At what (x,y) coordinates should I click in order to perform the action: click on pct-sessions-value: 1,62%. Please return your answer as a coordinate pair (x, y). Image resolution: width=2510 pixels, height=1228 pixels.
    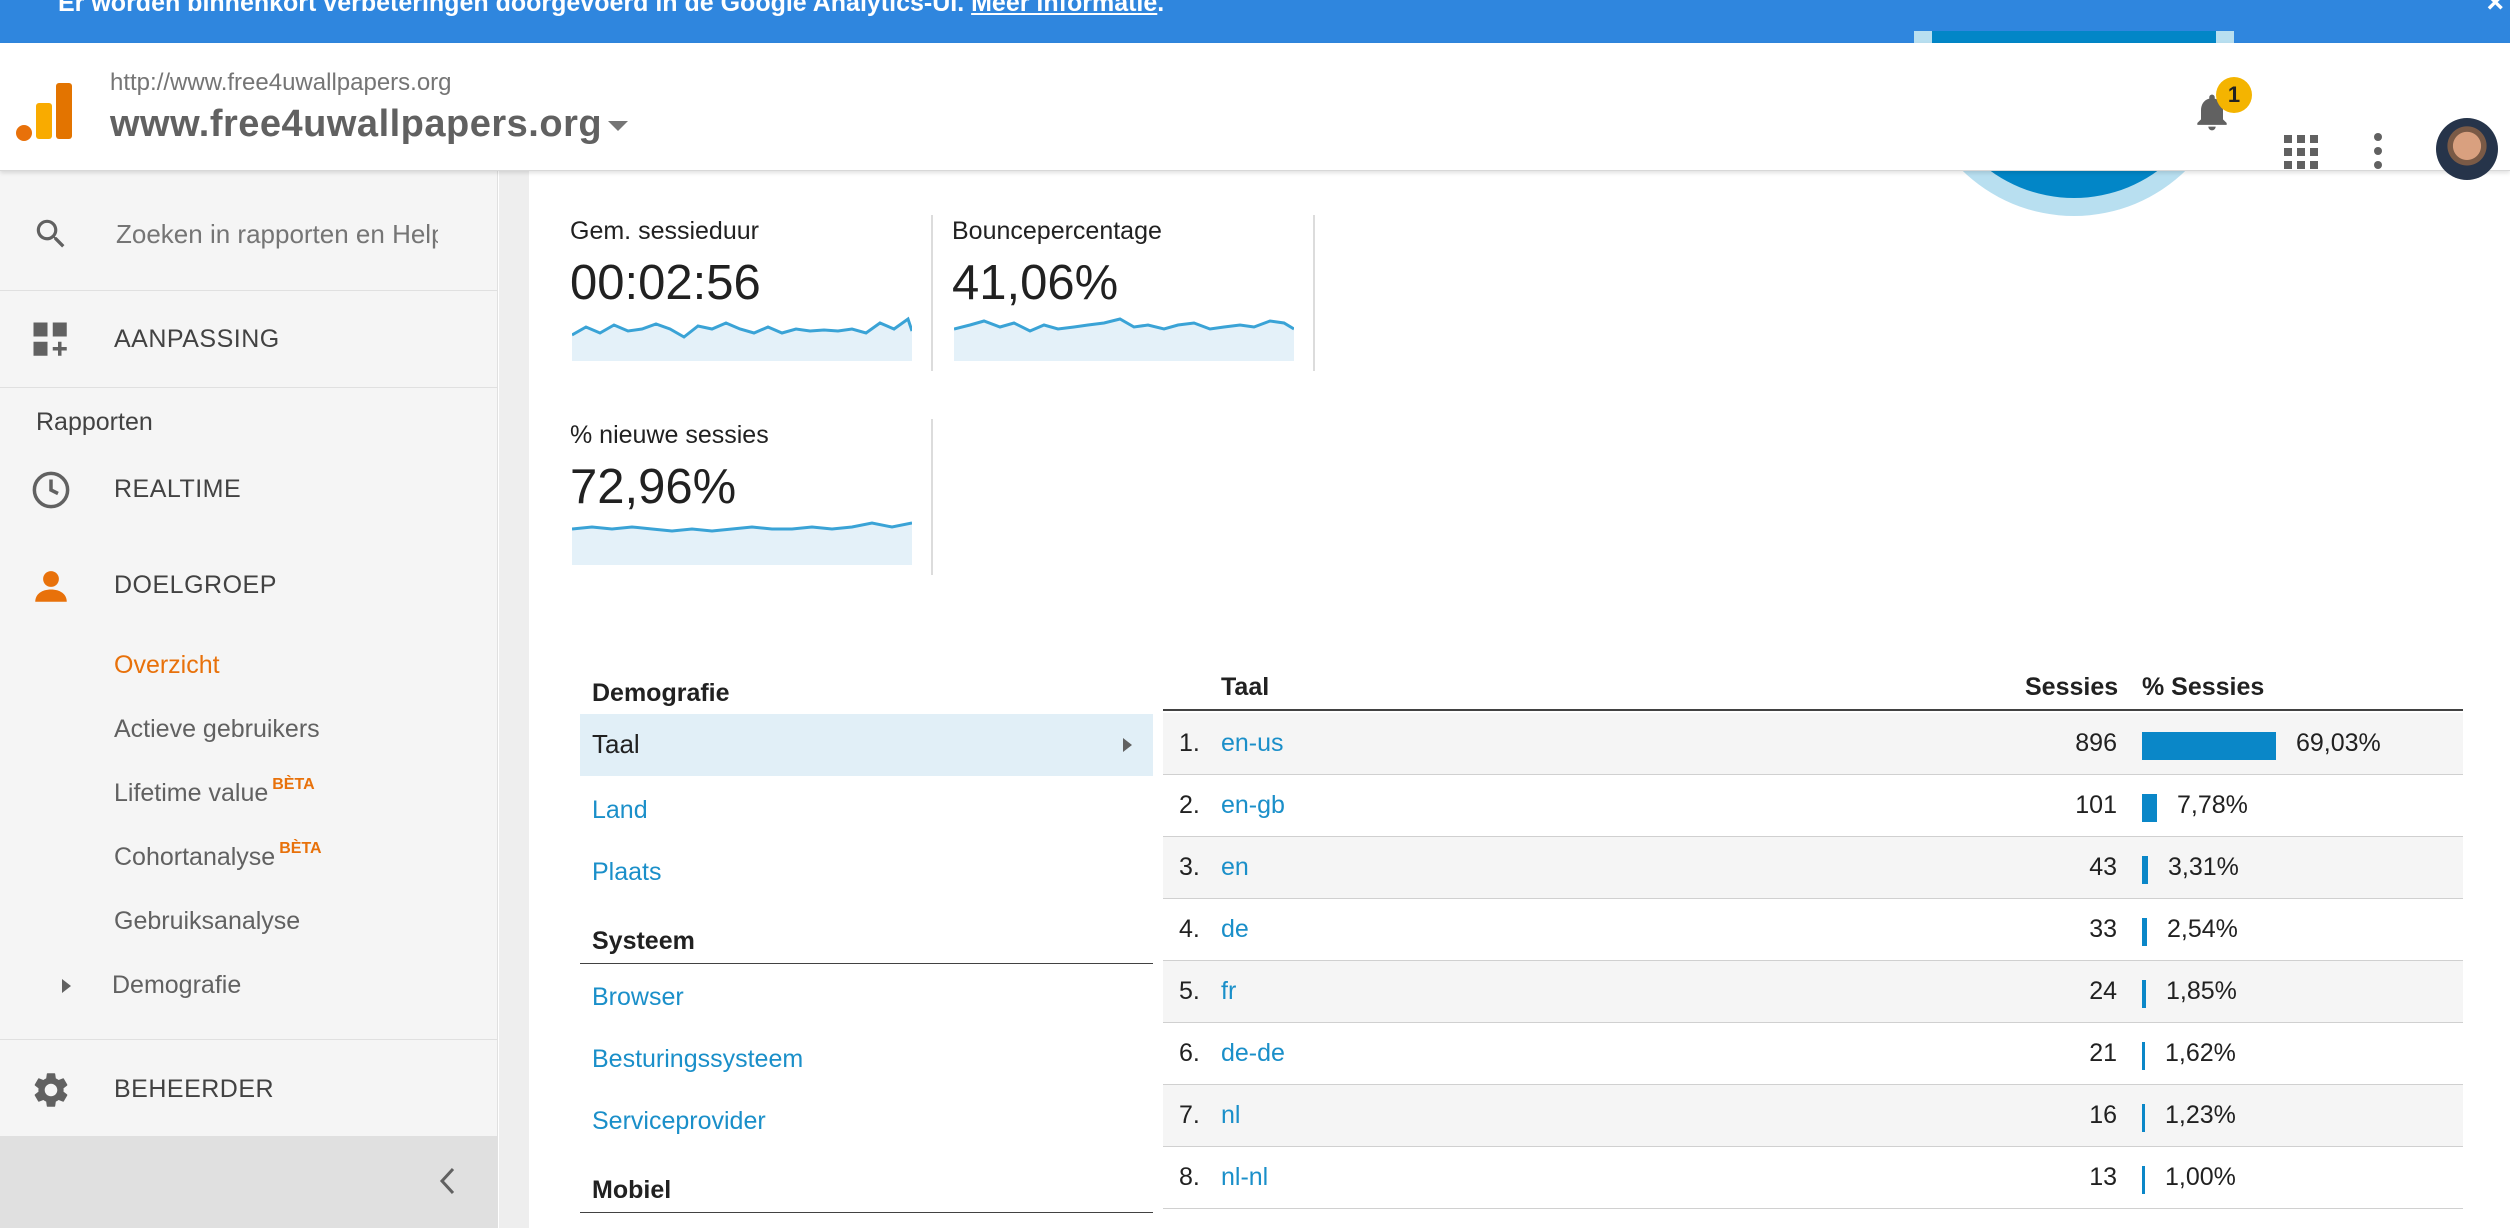
    Looking at the image, I should click on (2200, 1053).